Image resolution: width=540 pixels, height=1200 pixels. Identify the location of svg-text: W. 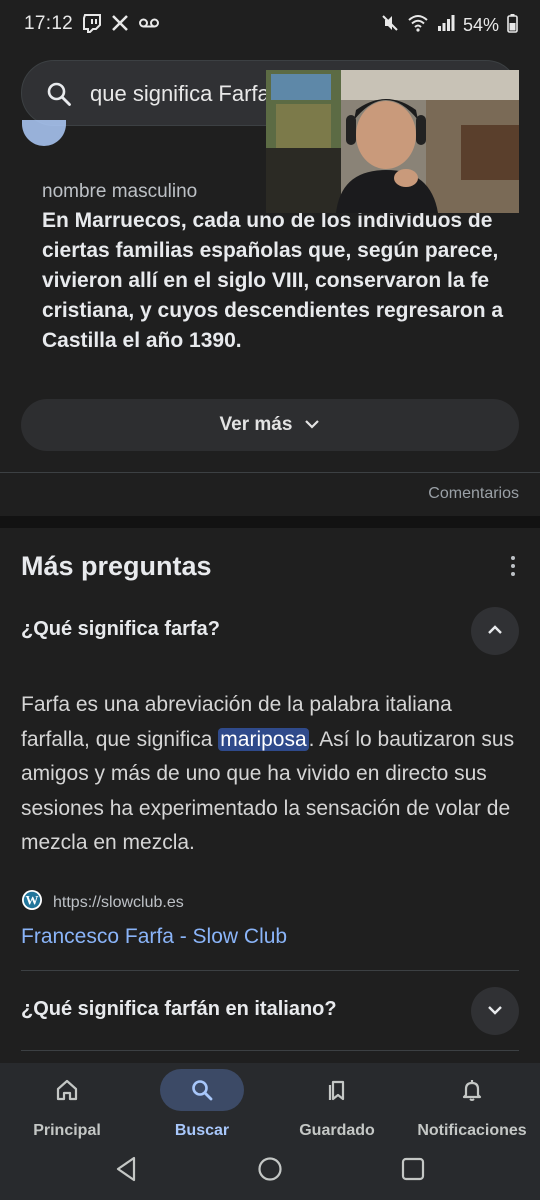
(32, 900).